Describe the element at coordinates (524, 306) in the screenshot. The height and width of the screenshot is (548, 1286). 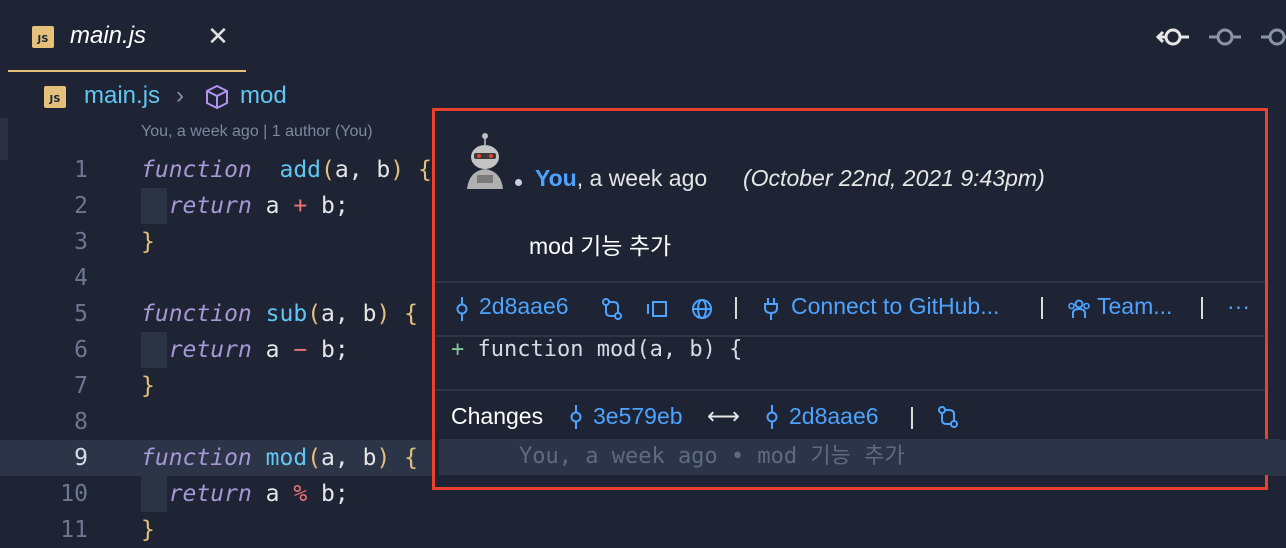
I see `commit-sha-link: 2d8aae6` at that location.